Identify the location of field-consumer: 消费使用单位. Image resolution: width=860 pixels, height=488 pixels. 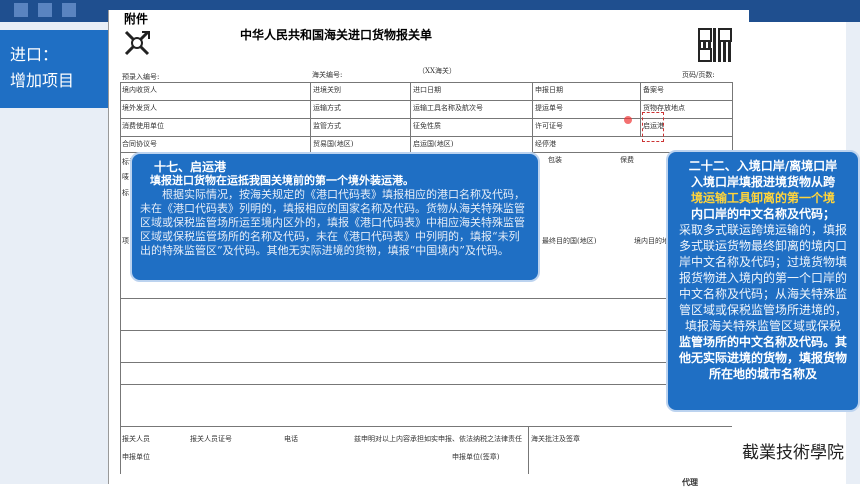
(143, 126).